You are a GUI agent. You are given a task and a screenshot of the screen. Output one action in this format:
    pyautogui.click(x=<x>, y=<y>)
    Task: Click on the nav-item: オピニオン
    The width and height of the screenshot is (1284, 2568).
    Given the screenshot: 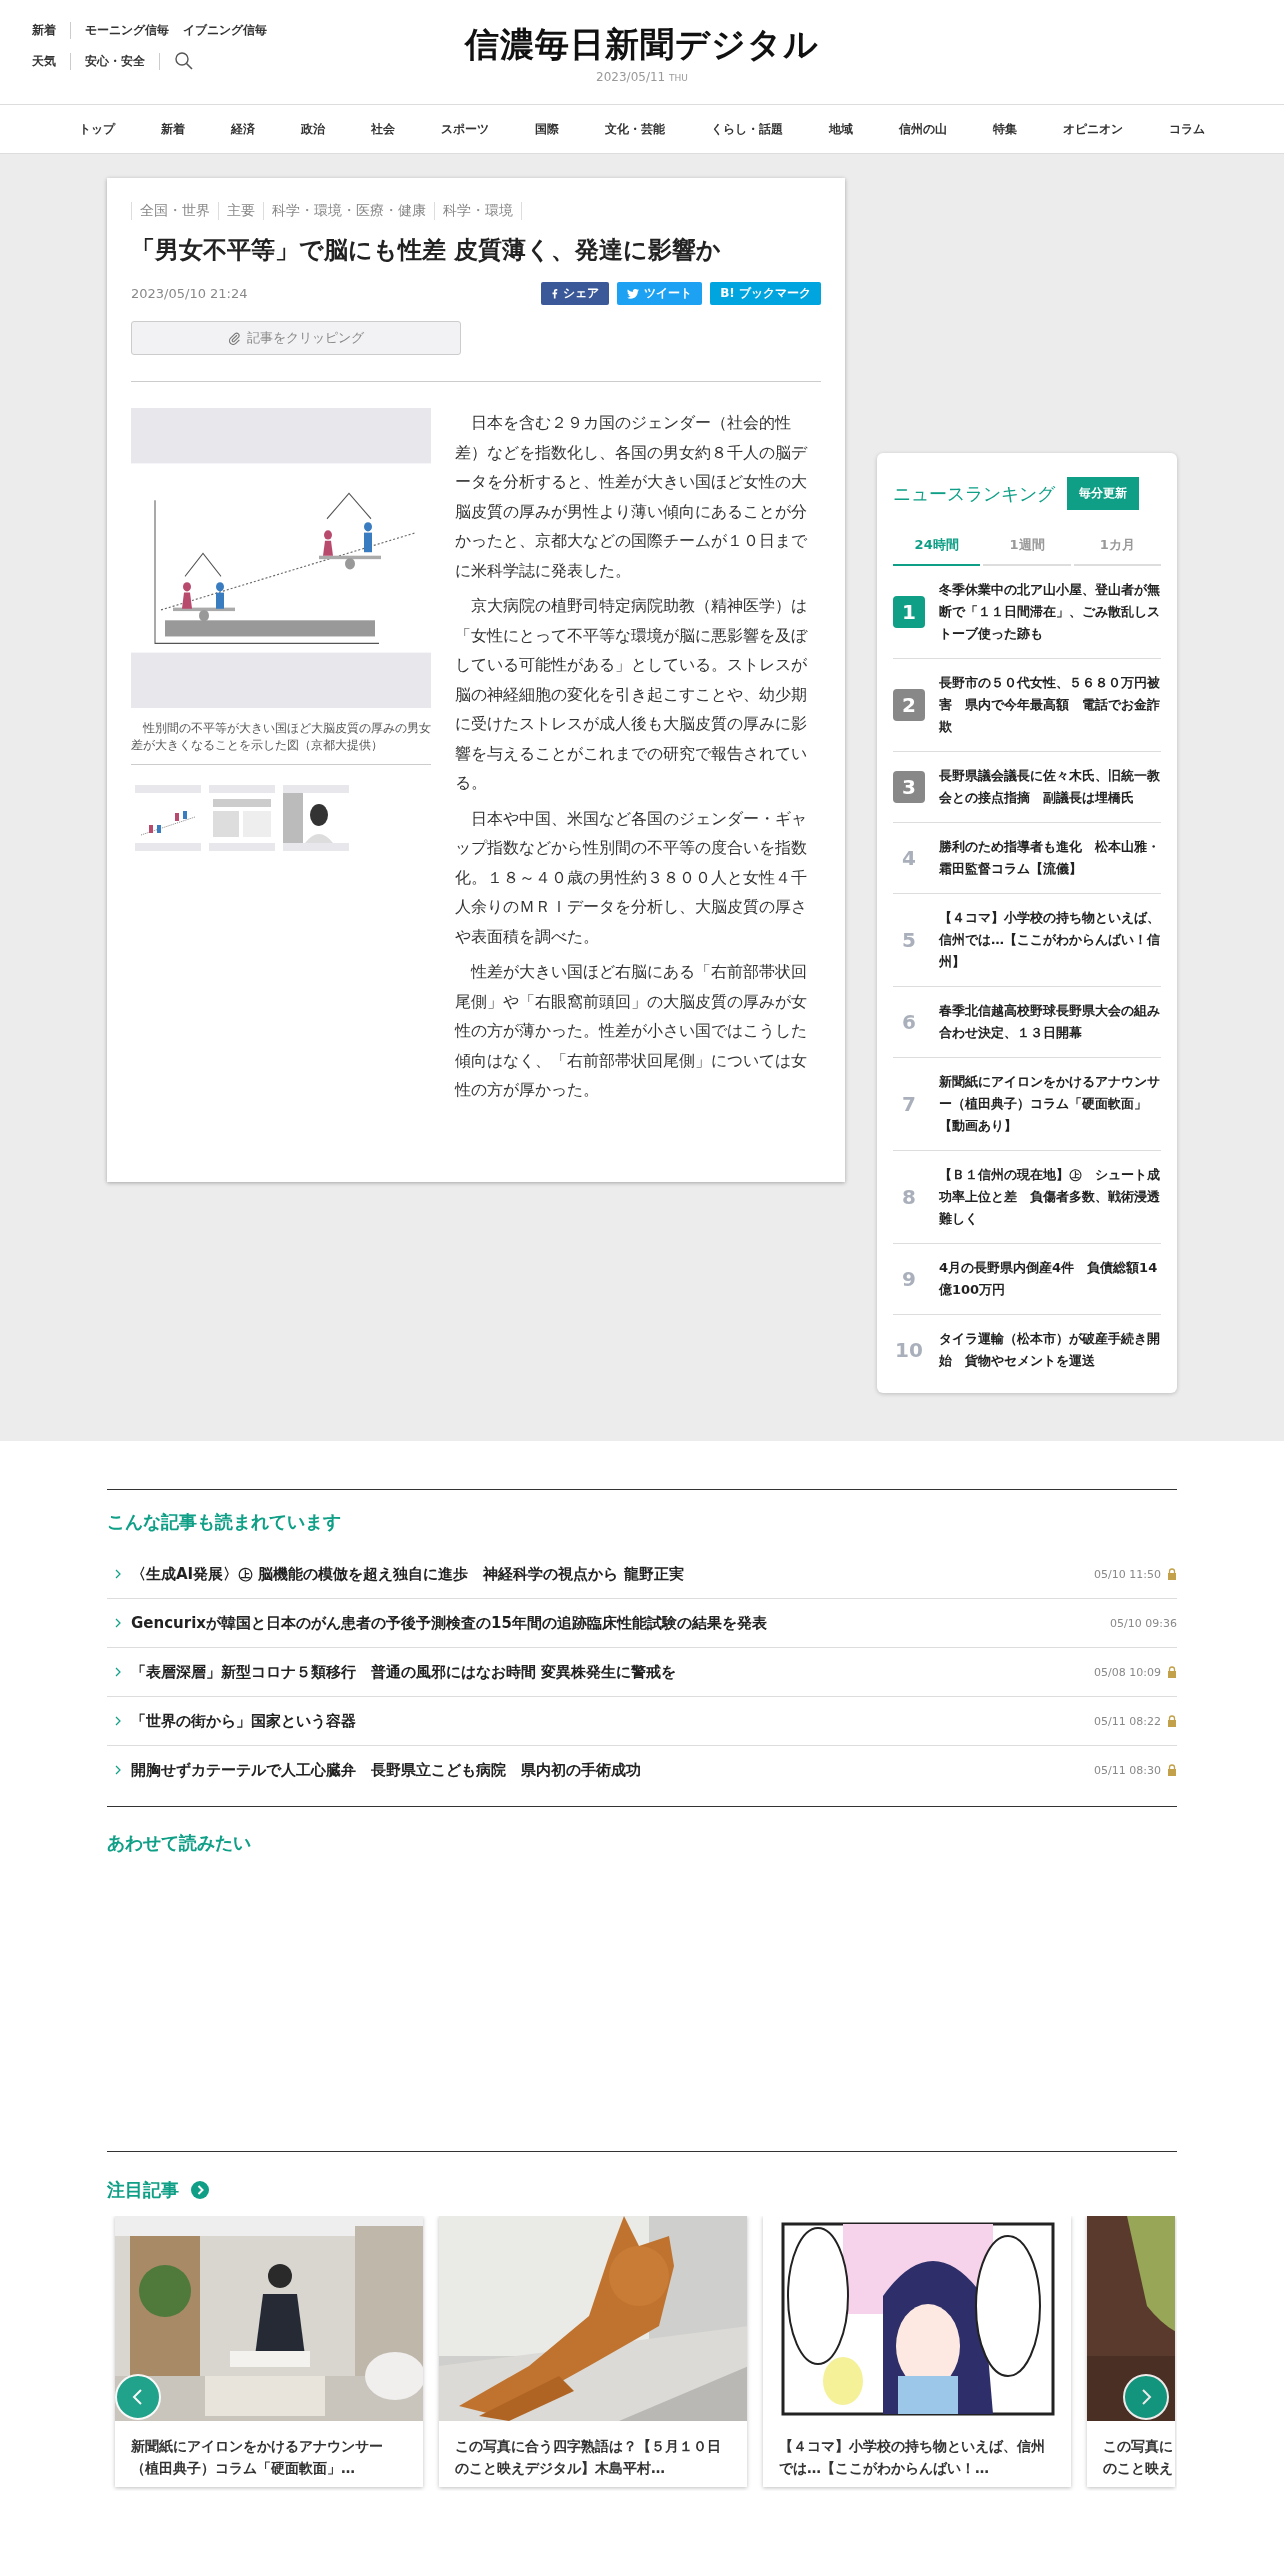 What is the action you would take?
    pyautogui.click(x=1093, y=129)
    